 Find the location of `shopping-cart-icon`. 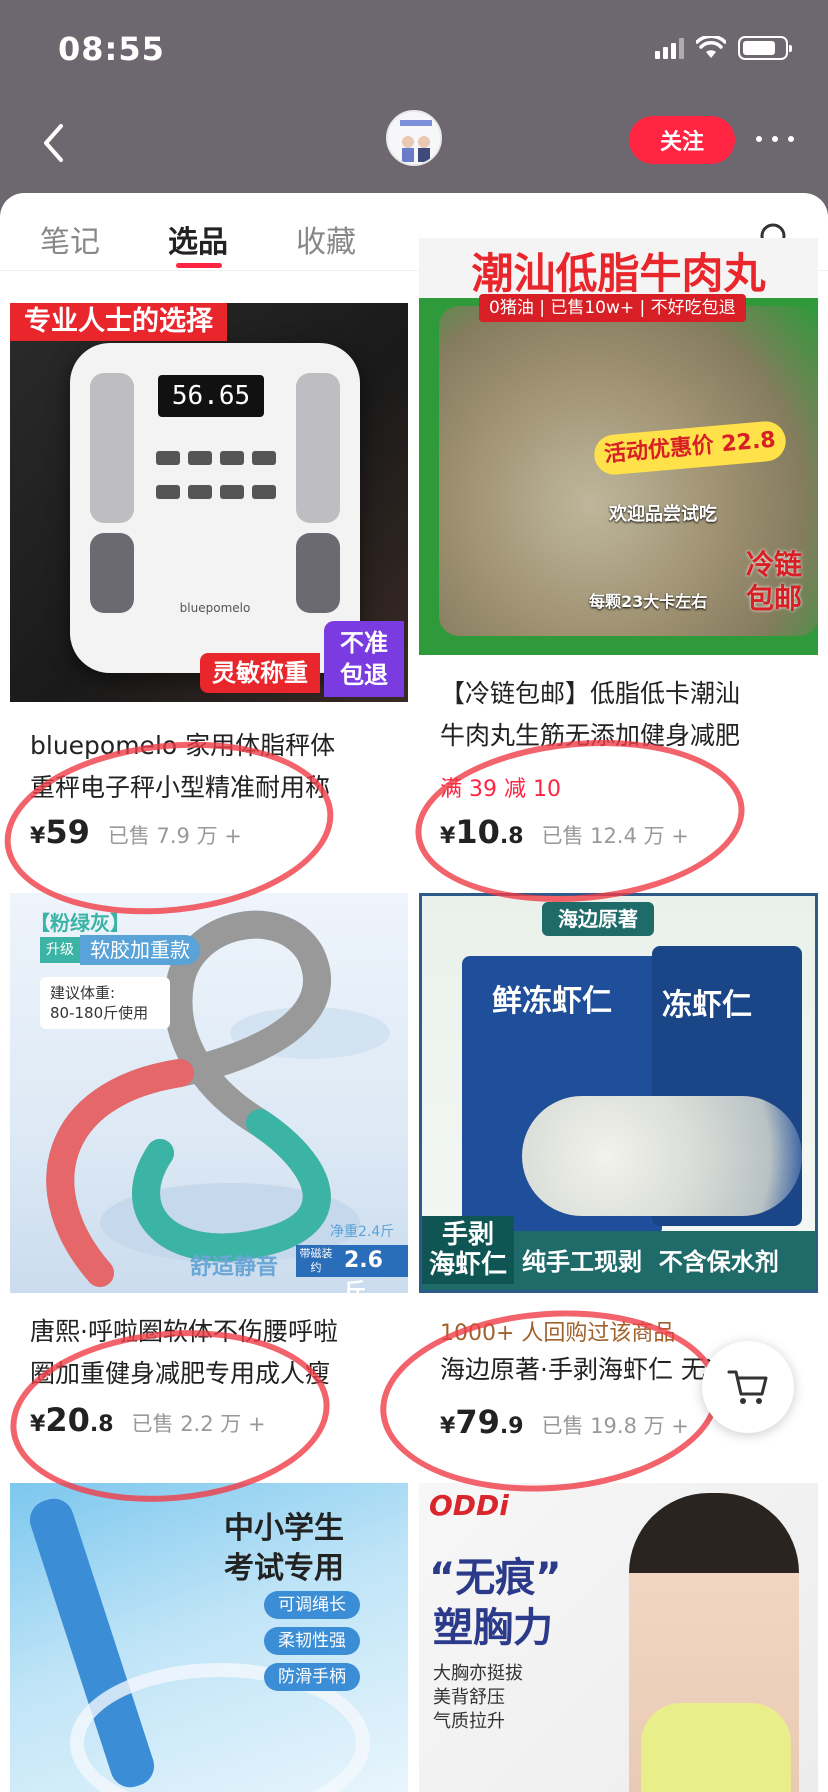

shopping-cart-icon is located at coordinates (747, 1387).